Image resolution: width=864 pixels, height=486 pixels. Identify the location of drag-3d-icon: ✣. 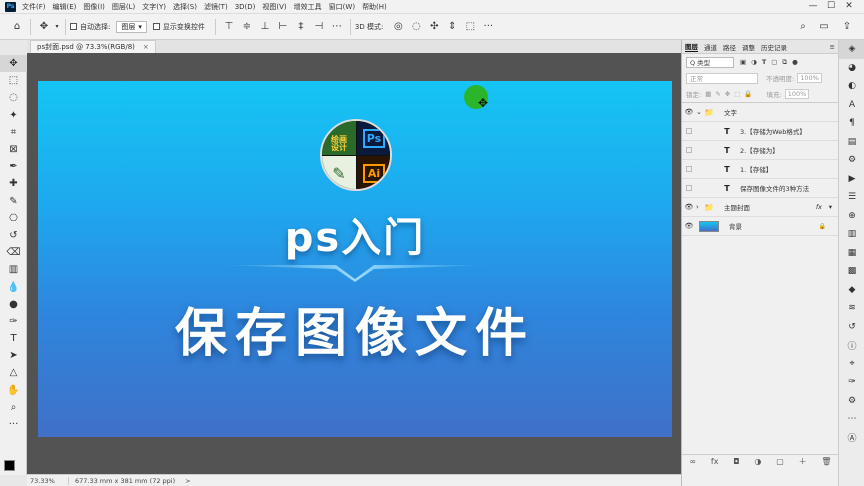
(434, 27).